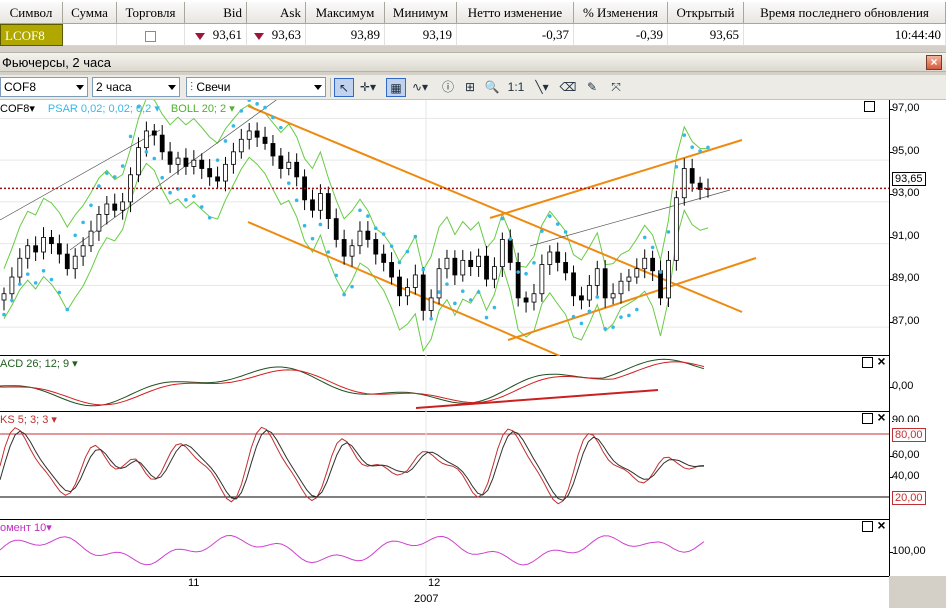  Describe the element at coordinates (421, 13) in the screenshot. I see `column-header-low: Минимум` at that location.